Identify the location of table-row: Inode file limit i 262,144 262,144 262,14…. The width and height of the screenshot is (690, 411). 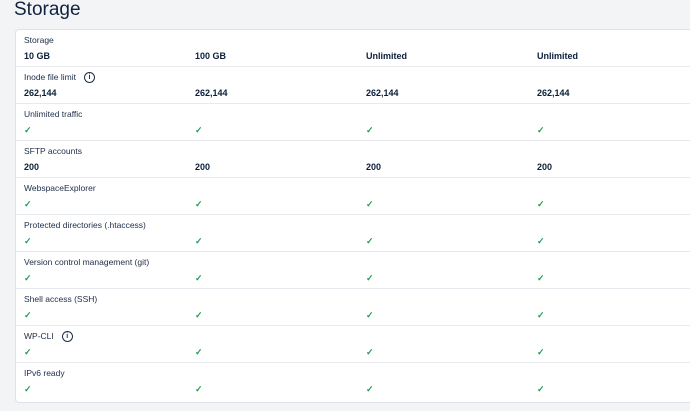
(353, 85).